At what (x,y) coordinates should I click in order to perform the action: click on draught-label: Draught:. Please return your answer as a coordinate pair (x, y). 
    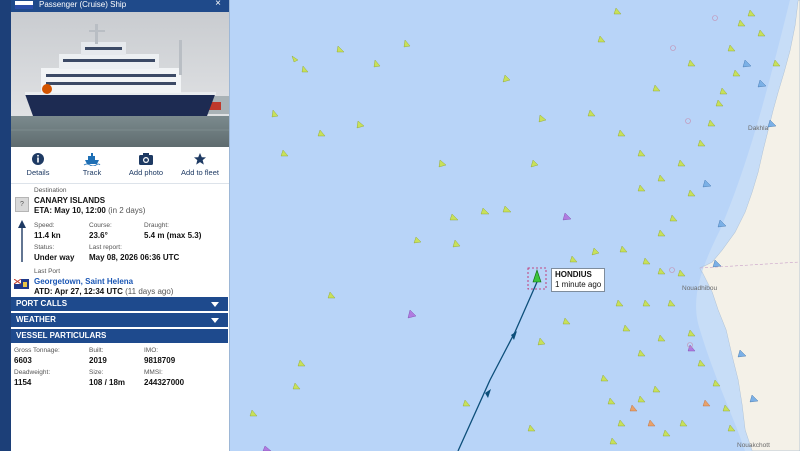
    Looking at the image, I should click on (156, 225).